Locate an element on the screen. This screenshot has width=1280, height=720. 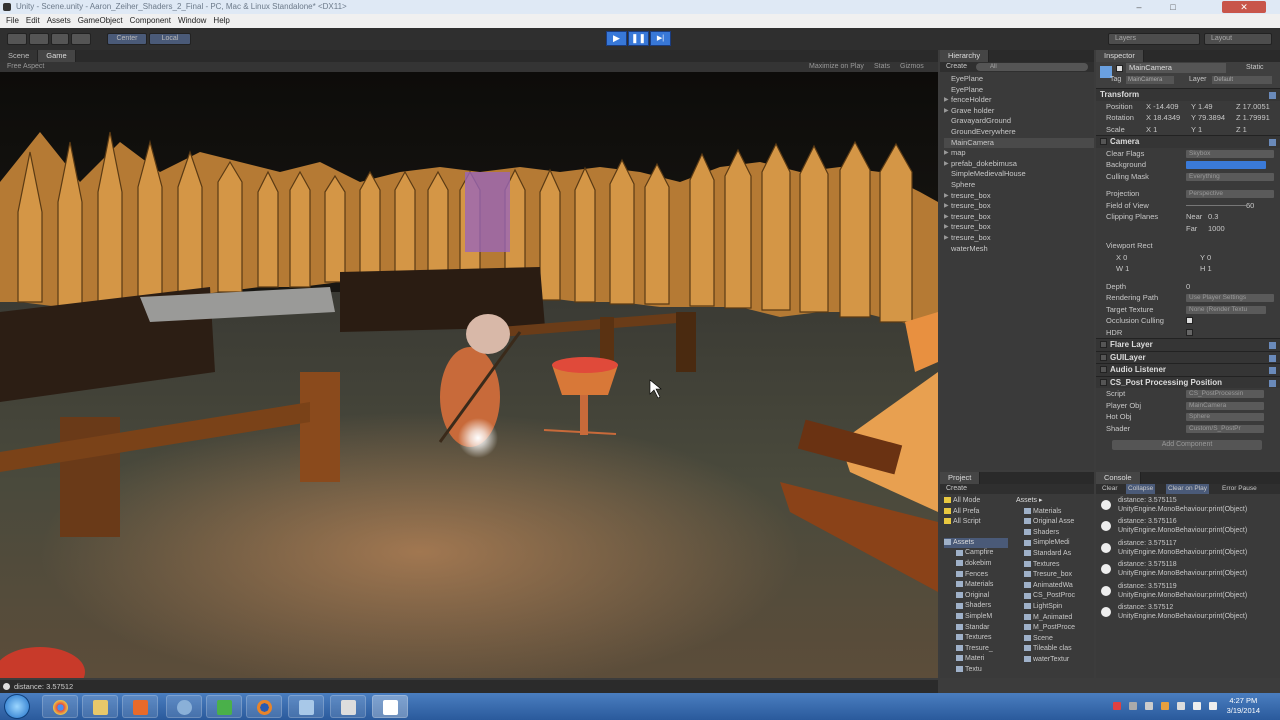
menu-gameobject: GameObject is located at coordinates (100, 20).